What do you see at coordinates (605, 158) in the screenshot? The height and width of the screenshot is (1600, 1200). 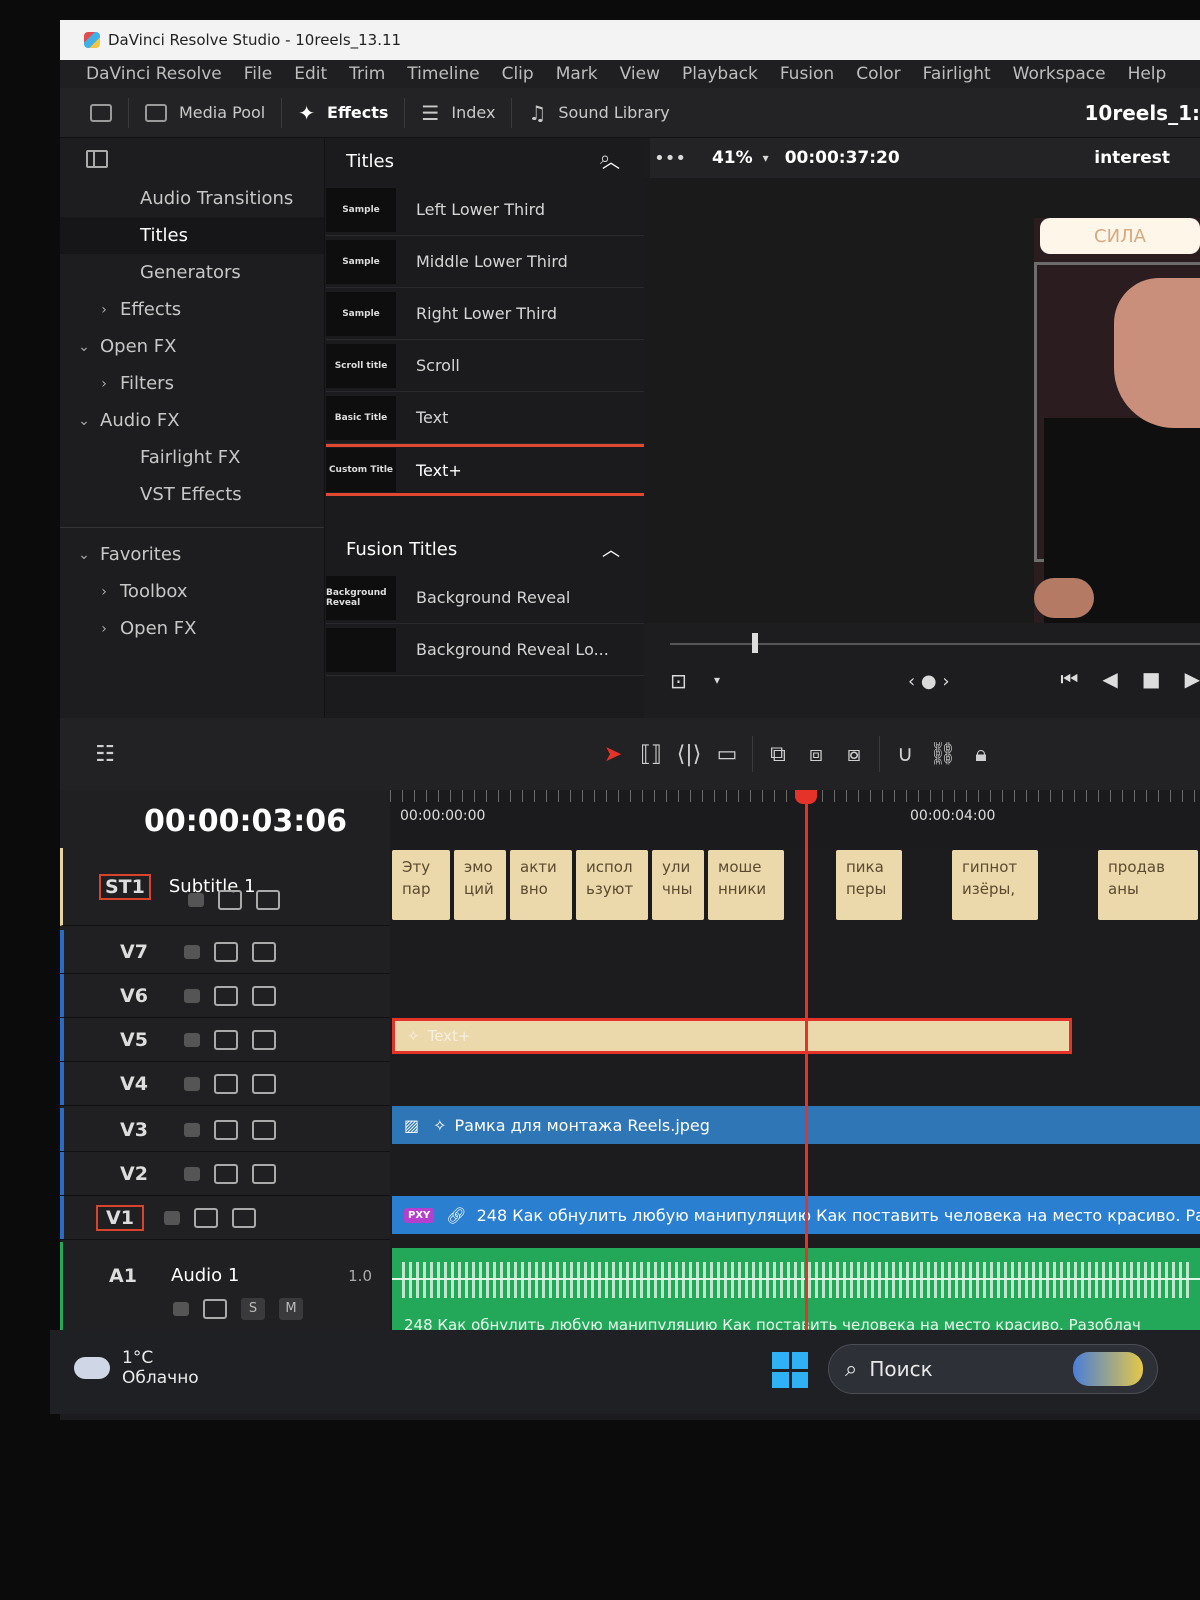 I see `search-icon: ⌕` at bounding box center [605, 158].